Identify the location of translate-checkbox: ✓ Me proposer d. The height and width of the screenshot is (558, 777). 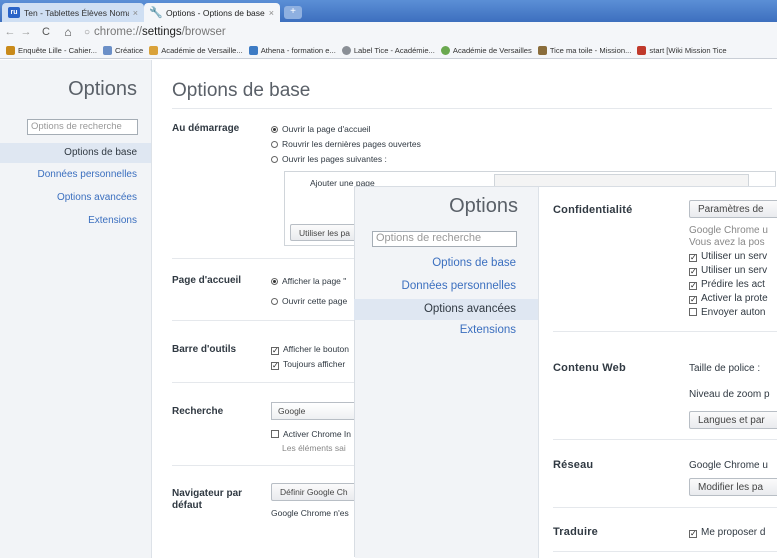
(727, 532).